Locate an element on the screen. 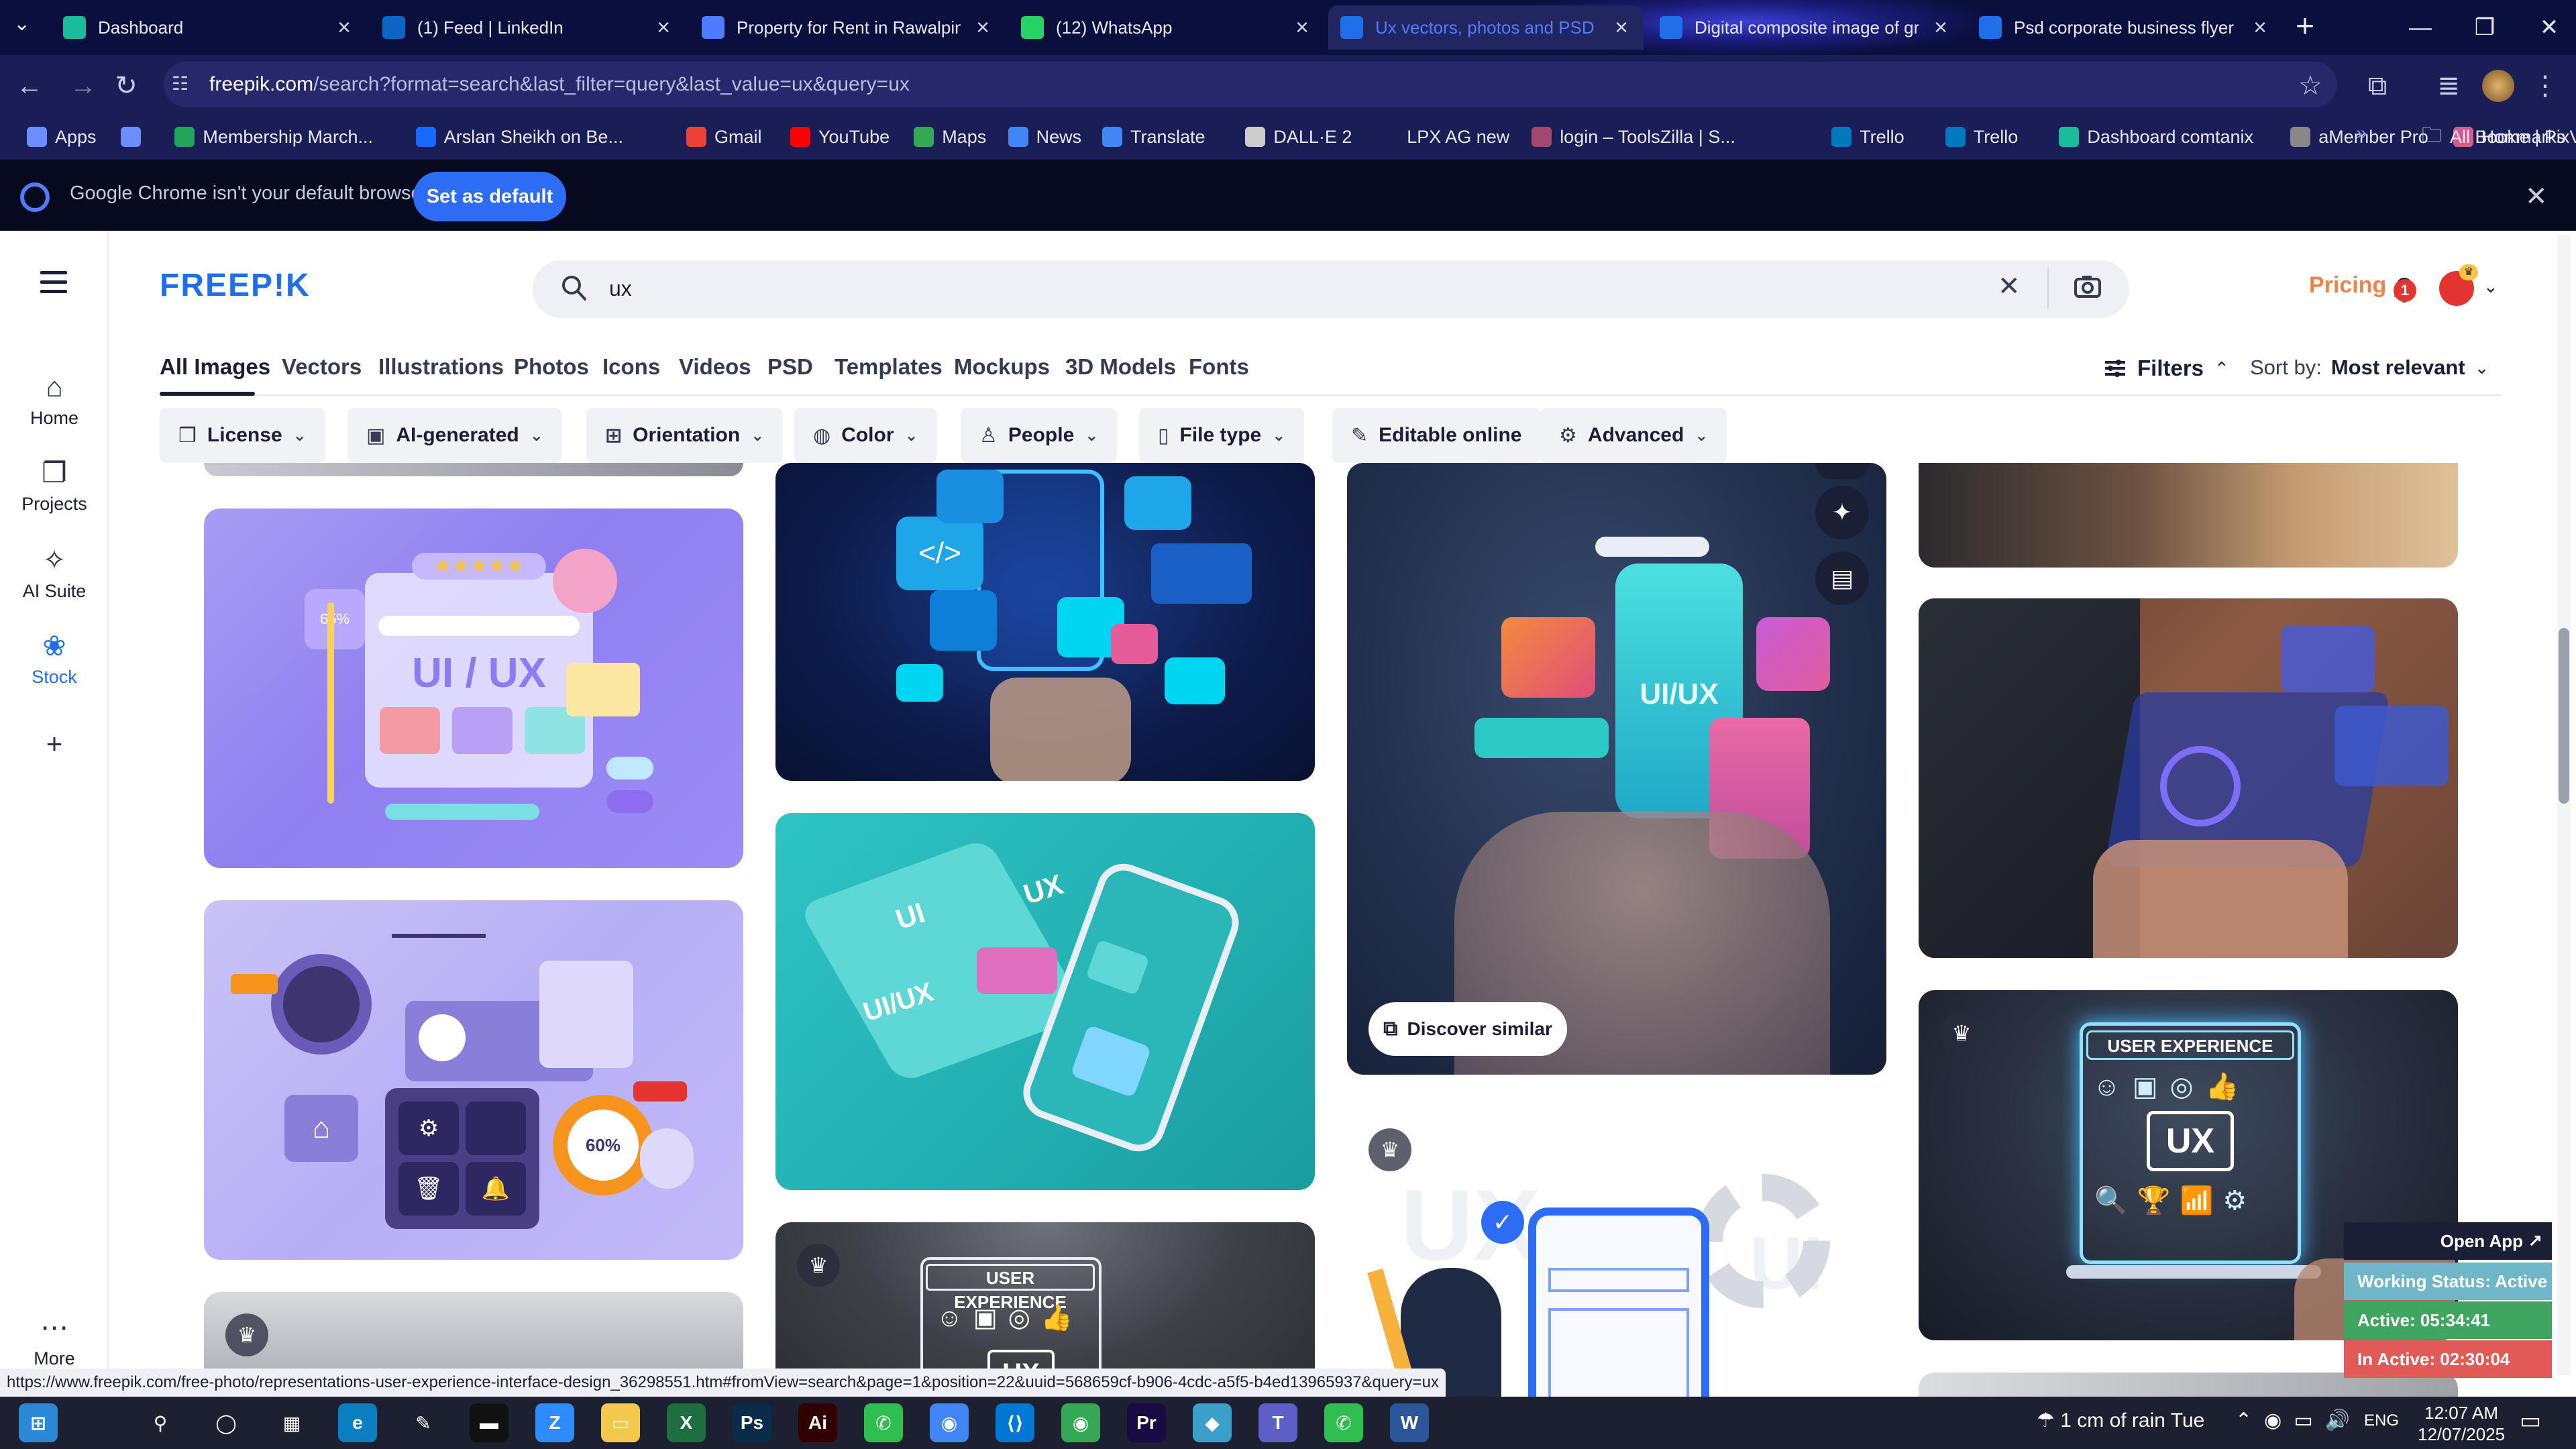  image-card-dashboard: ⚙ 🗑 🔔 60% ⌂ is located at coordinates (473, 1080).